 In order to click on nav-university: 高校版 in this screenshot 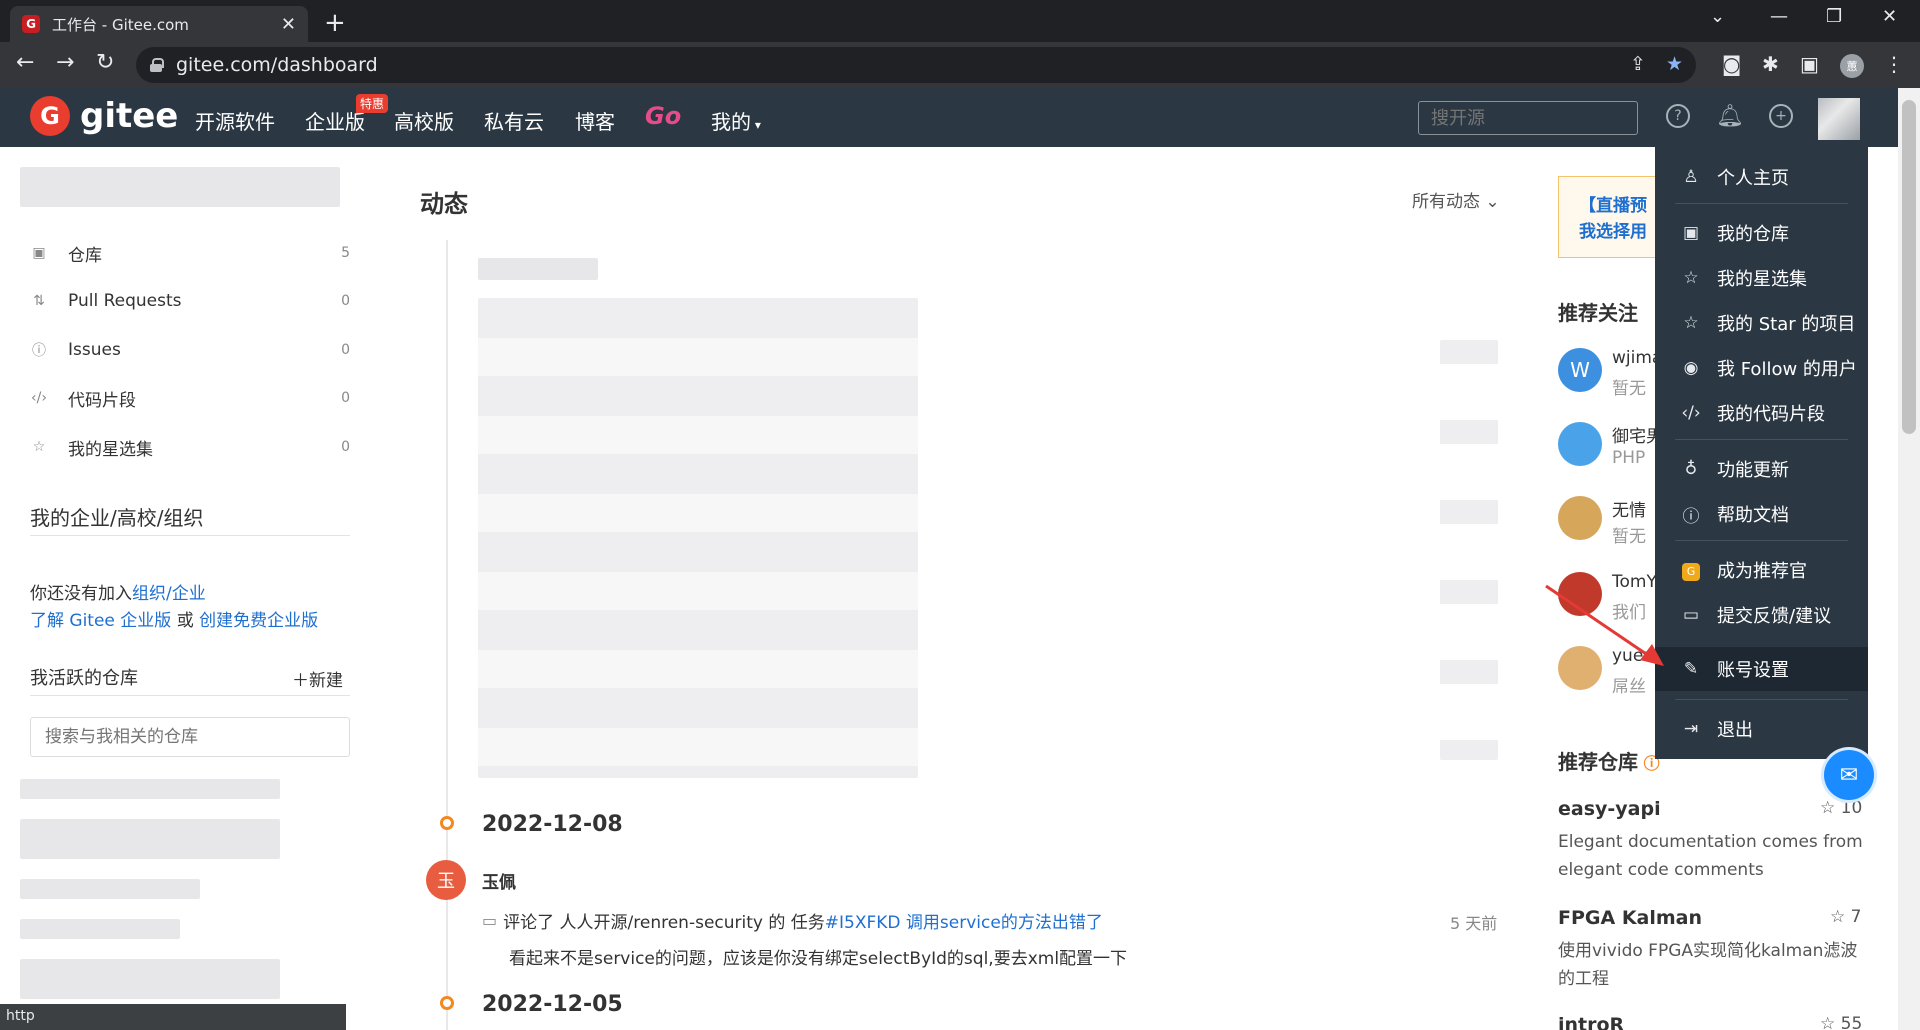, I will do `click(424, 120)`.